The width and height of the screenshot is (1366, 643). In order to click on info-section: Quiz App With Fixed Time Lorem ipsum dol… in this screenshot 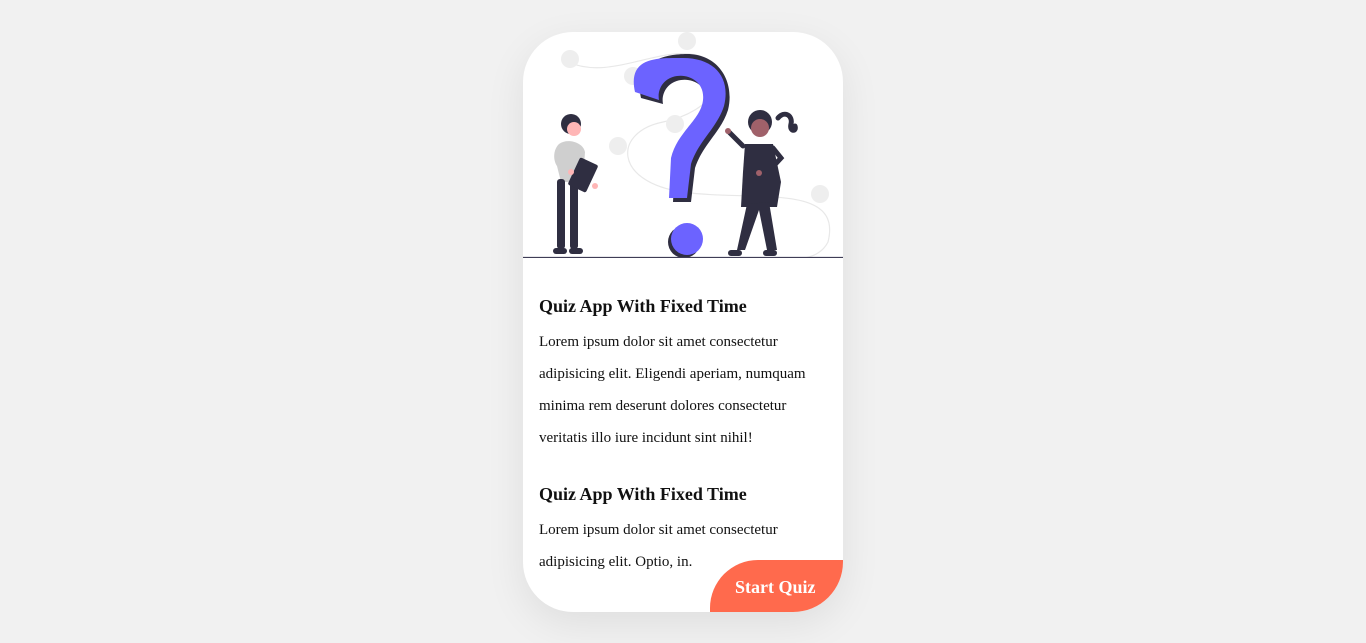, I will do `click(684, 374)`.